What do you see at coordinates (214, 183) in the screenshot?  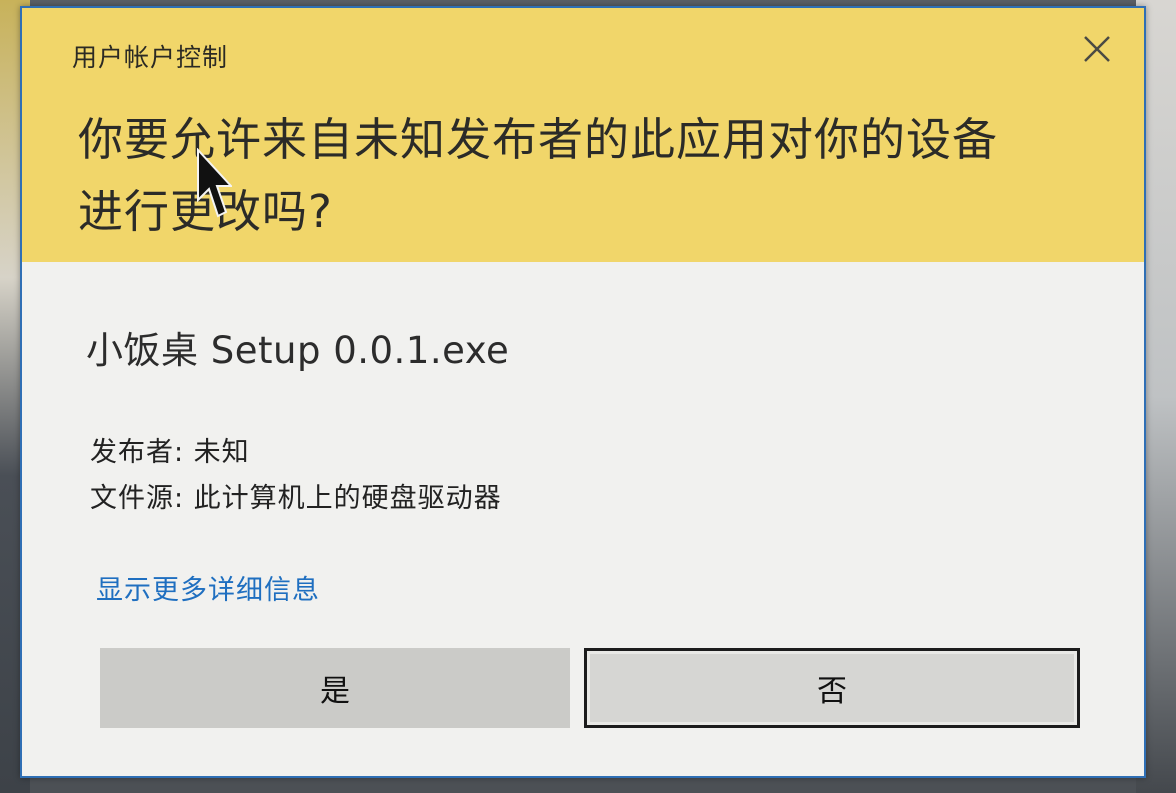 I see `mouse-pointer-icon` at bounding box center [214, 183].